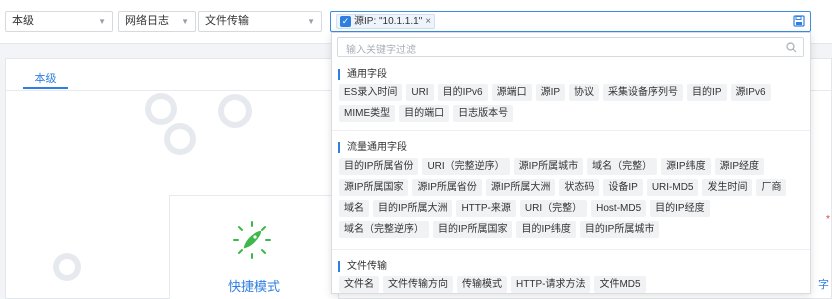 Image resolution: width=832 pixels, height=299 pixels. What do you see at coordinates (643, 92) in the screenshot?
I see `field-chip: 采集设备序列号` at bounding box center [643, 92].